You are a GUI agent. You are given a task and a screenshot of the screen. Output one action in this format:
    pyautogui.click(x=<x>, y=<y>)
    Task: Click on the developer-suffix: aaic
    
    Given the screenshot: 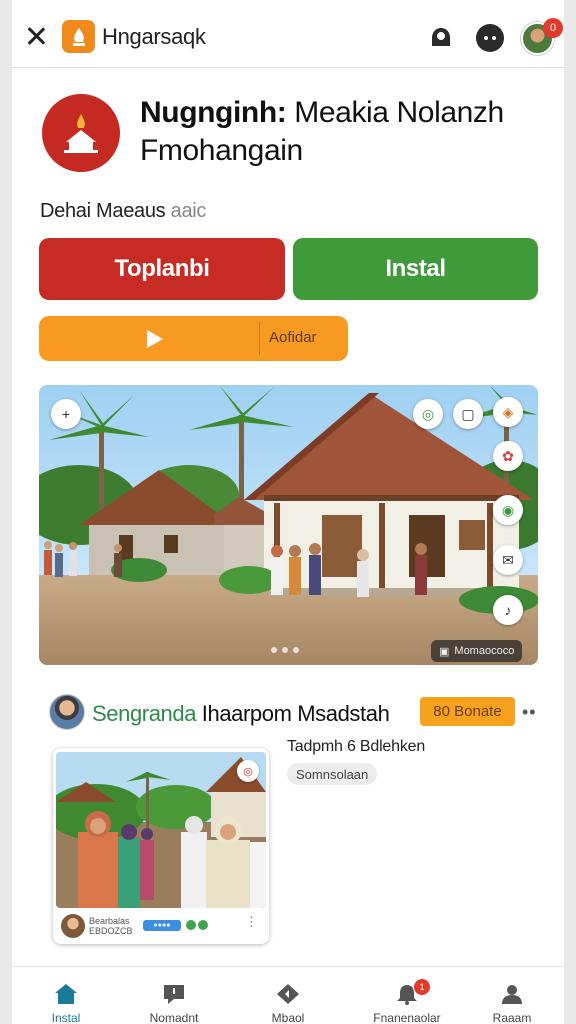 What is the action you would take?
    pyautogui.click(x=186, y=211)
    